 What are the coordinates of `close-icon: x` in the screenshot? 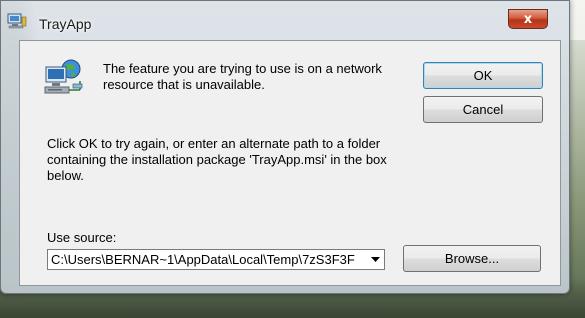 It's located at (528, 19).